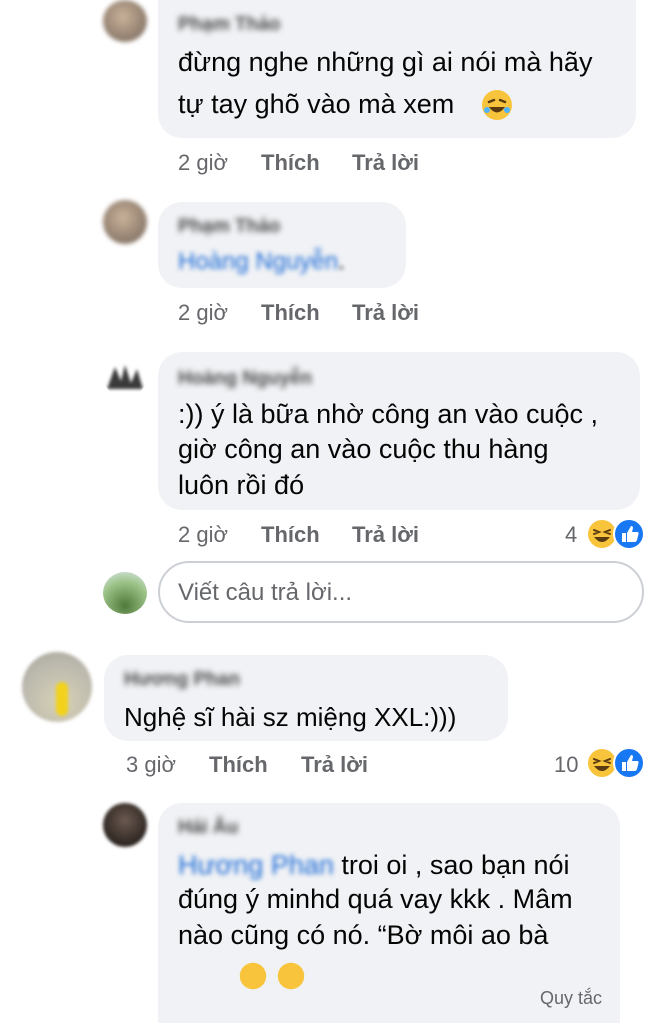 The height and width of the screenshot is (1023, 666). Describe the element at coordinates (571, 535) in the screenshot. I see `reaction-count: 4` at that location.